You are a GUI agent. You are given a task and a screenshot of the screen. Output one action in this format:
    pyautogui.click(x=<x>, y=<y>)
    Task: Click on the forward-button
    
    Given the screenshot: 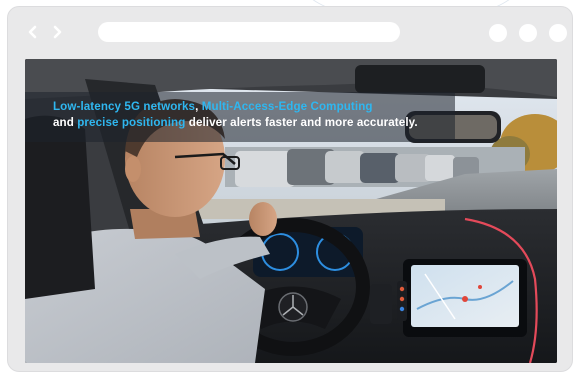 What is the action you would take?
    pyautogui.click(x=57, y=32)
    